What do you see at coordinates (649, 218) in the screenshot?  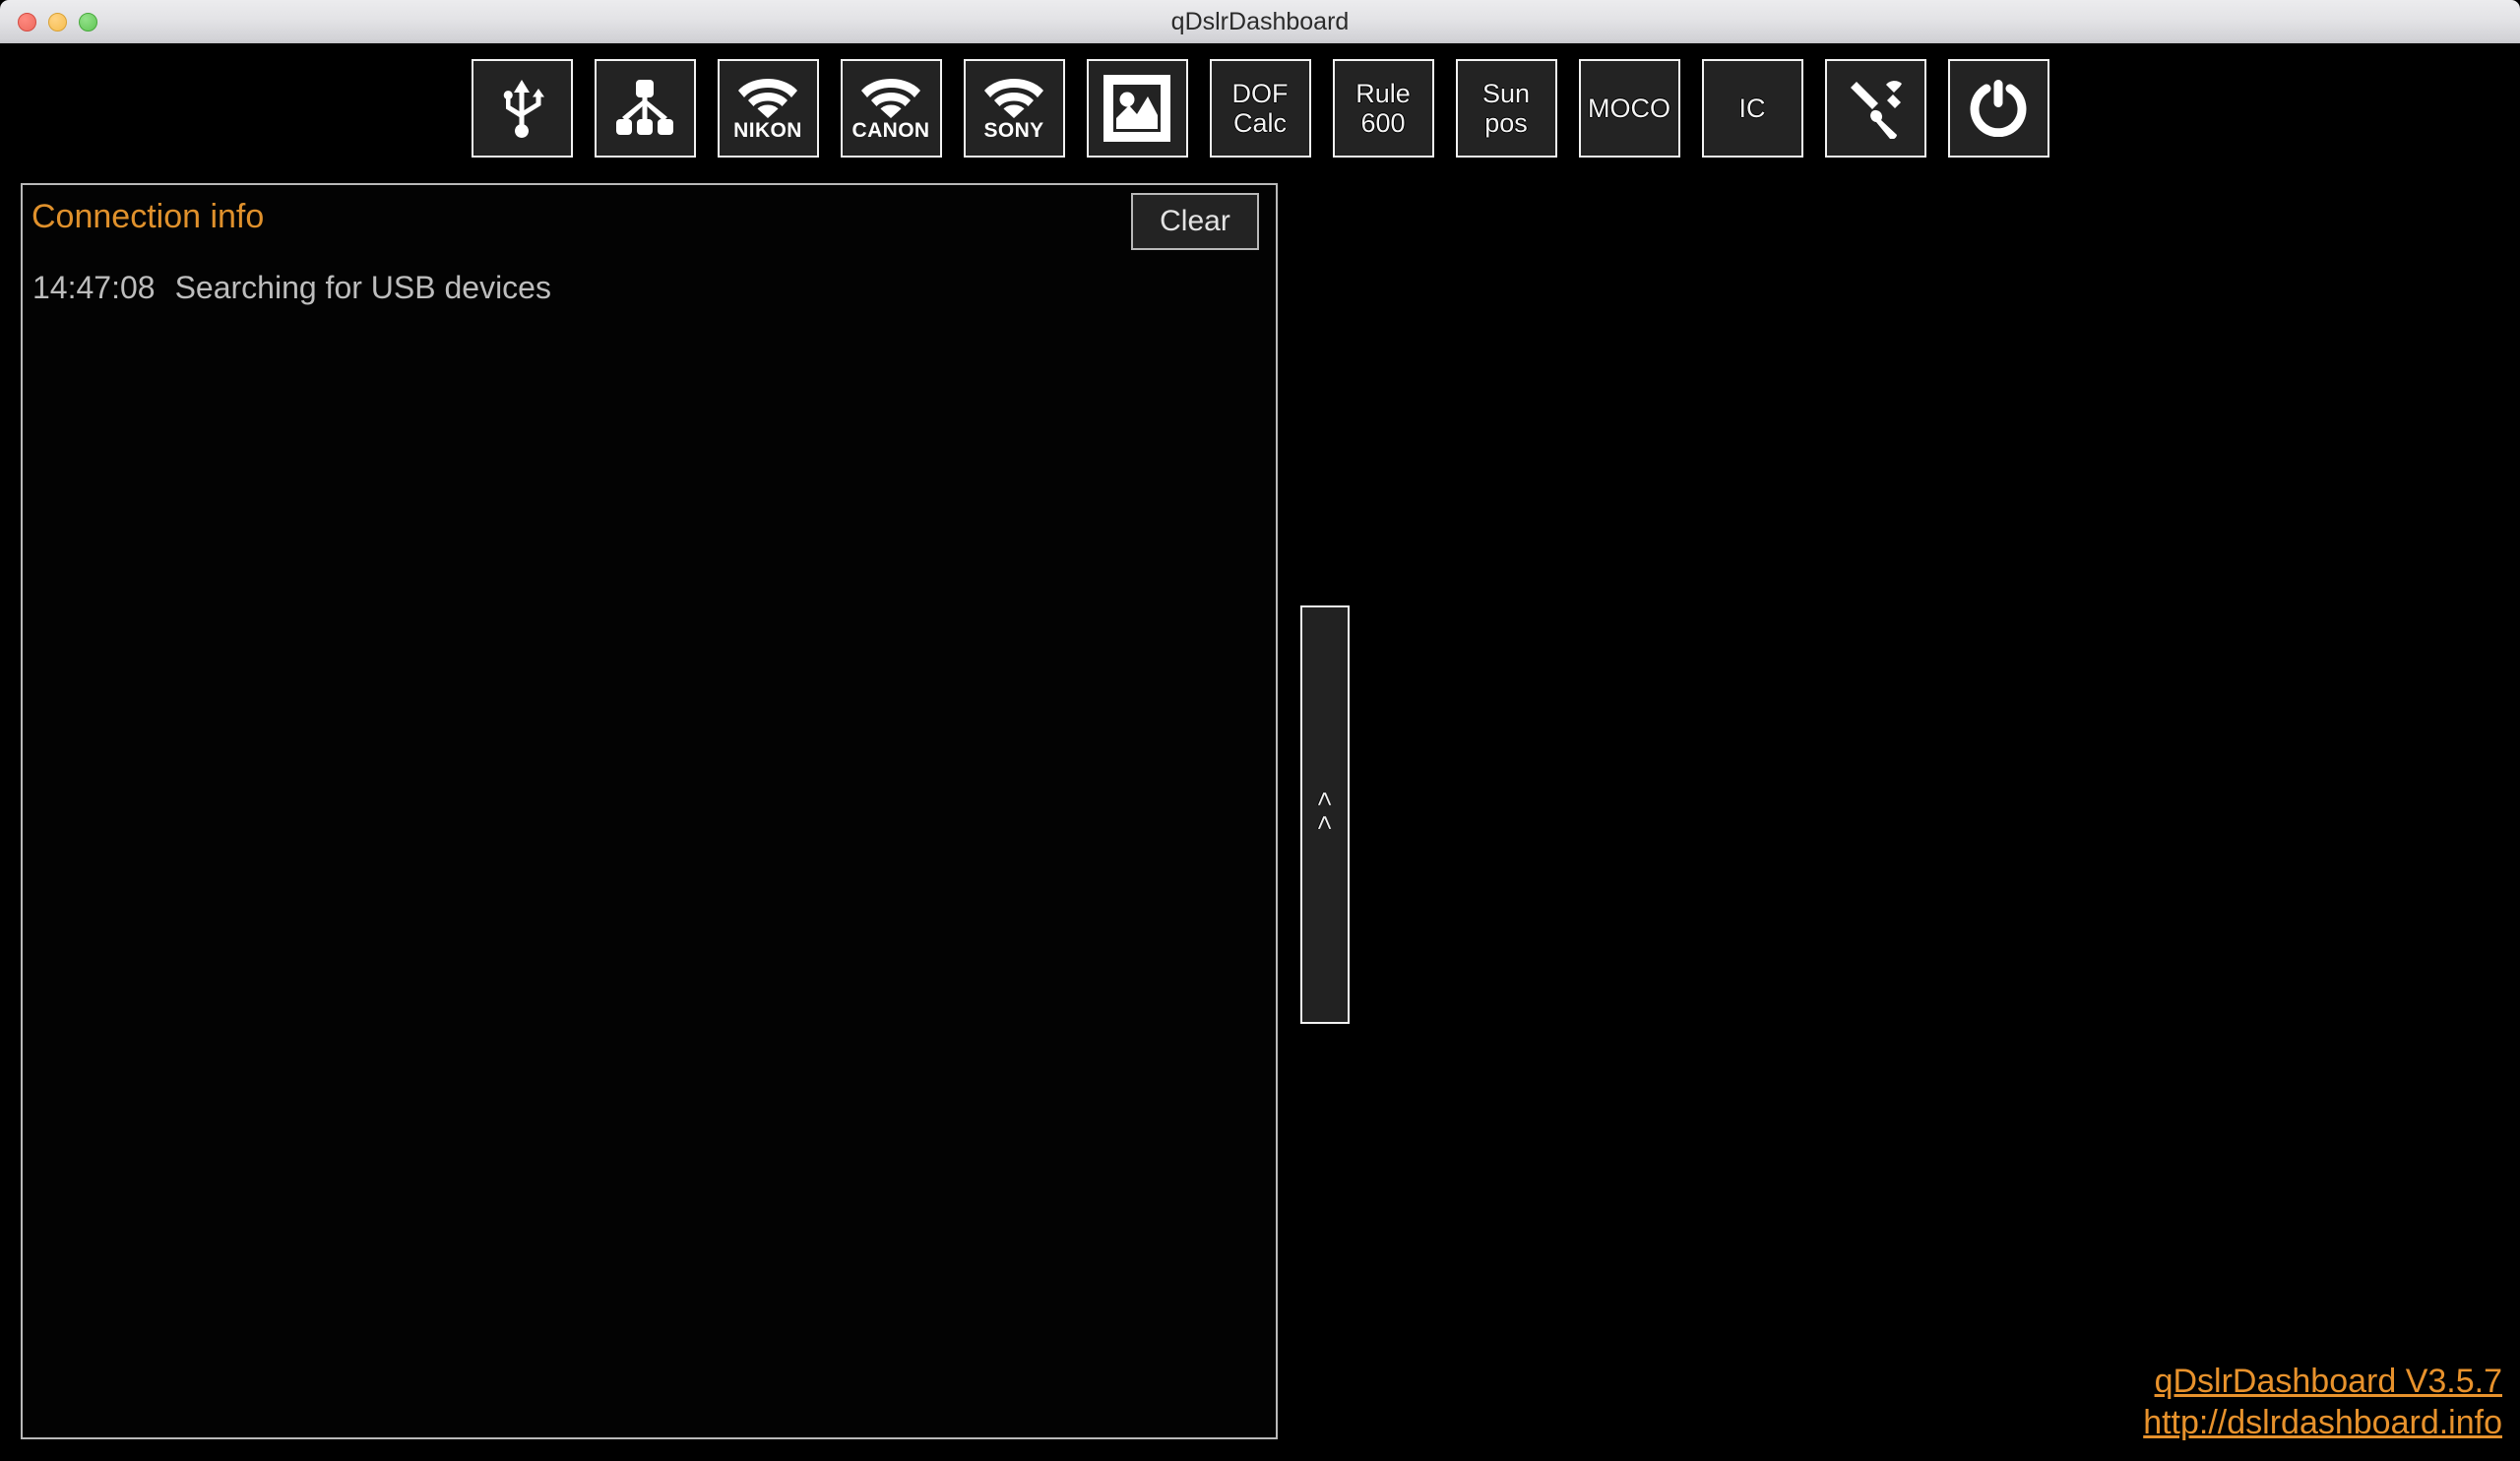 I see `connection-info-header: Connection info Clear` at bounding box center [649, 218].